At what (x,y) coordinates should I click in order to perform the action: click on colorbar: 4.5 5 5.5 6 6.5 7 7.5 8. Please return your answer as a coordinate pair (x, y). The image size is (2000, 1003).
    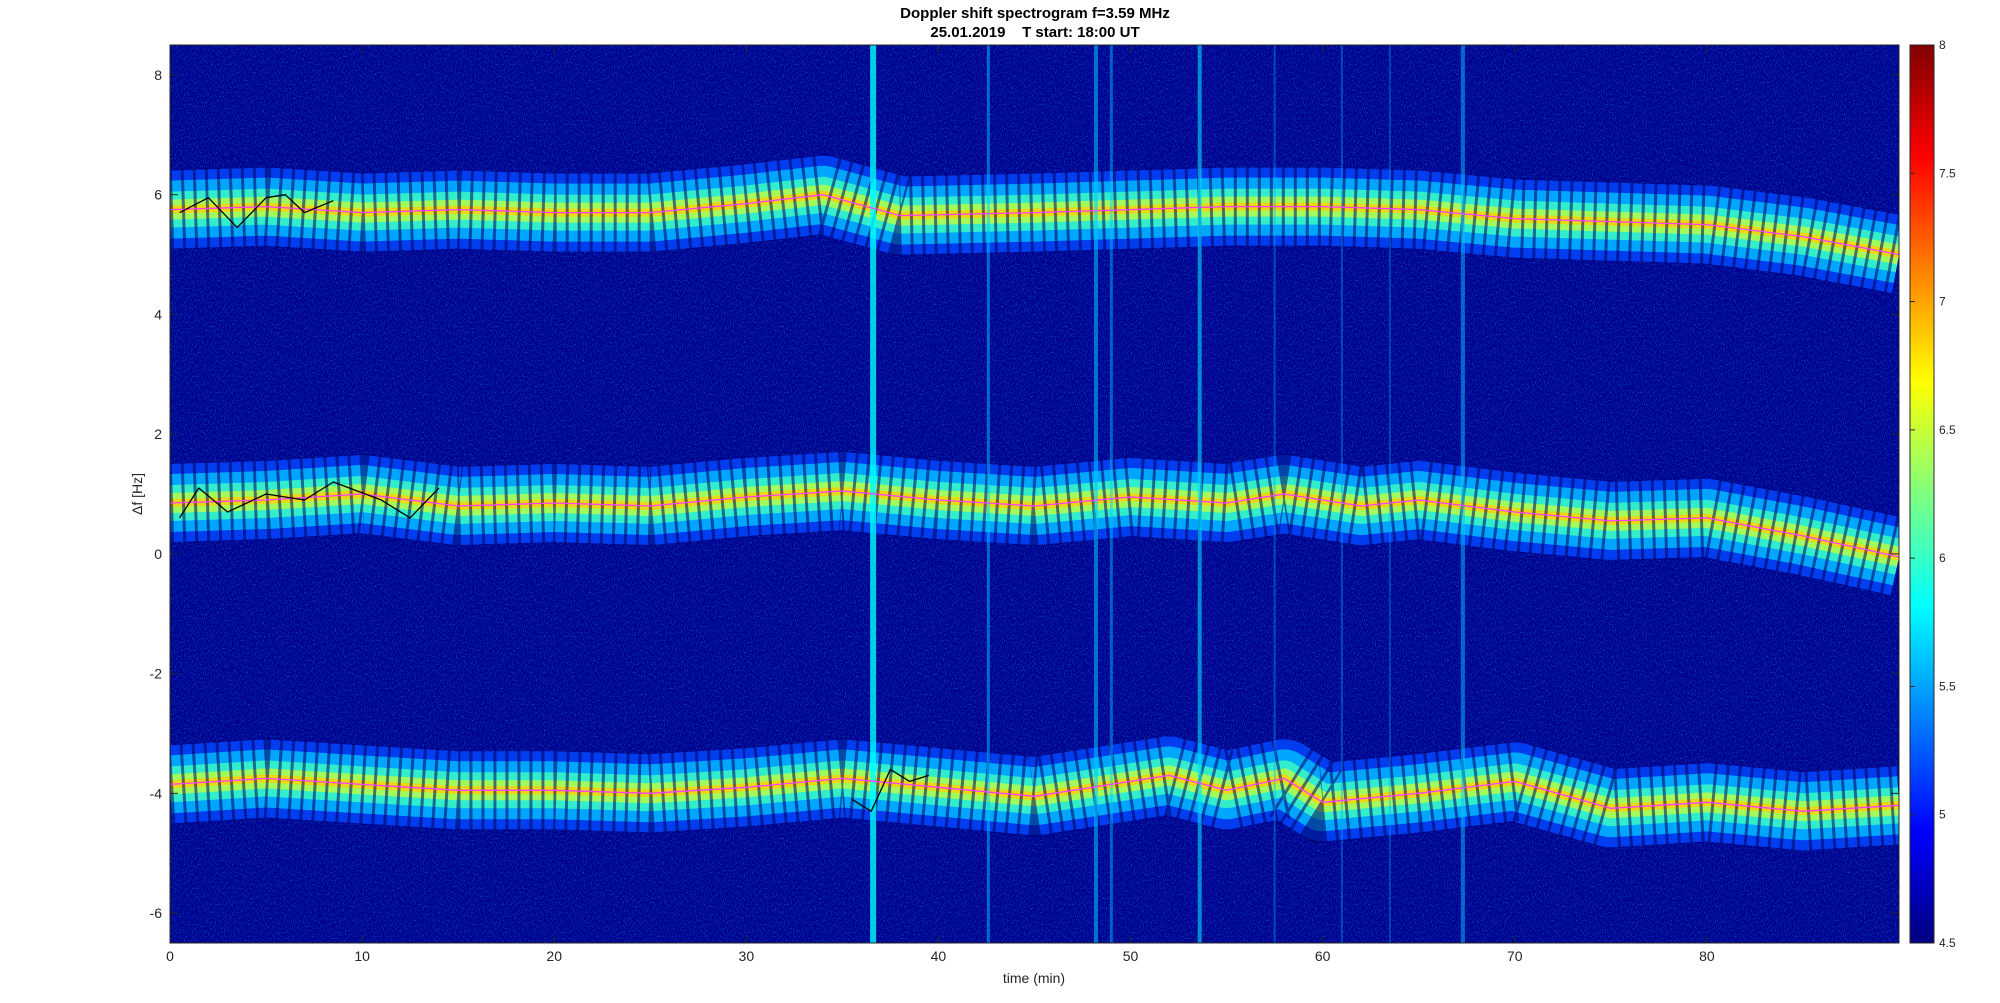
    Looking at the image, I should click on (1932, 494).